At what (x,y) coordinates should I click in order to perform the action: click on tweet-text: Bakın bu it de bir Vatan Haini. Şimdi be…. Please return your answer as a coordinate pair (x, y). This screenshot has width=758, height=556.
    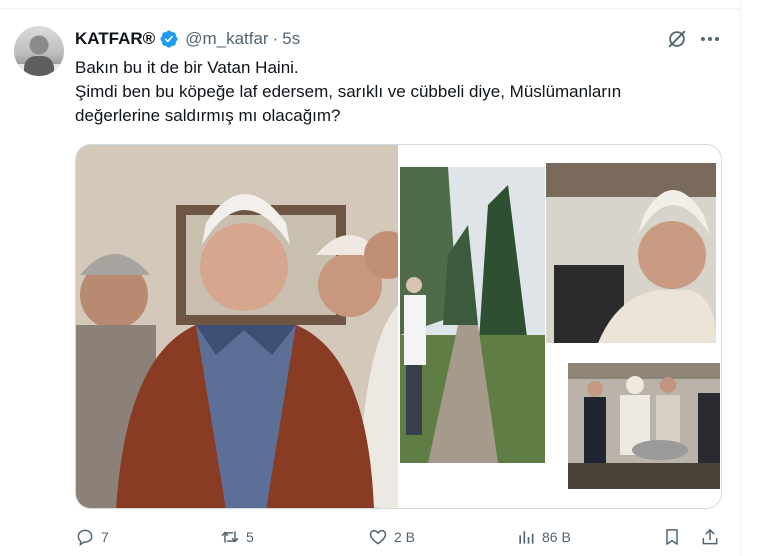
    Looking at the image, I should click on (395, 92).